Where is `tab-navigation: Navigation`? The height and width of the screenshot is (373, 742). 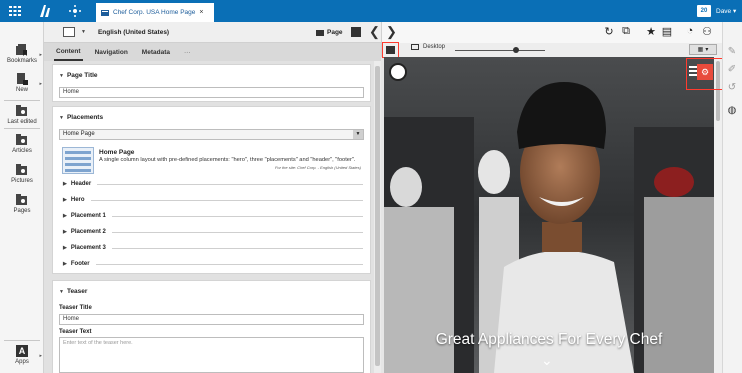
tab-navigation: Navigation is located at coordinates (111, 52).